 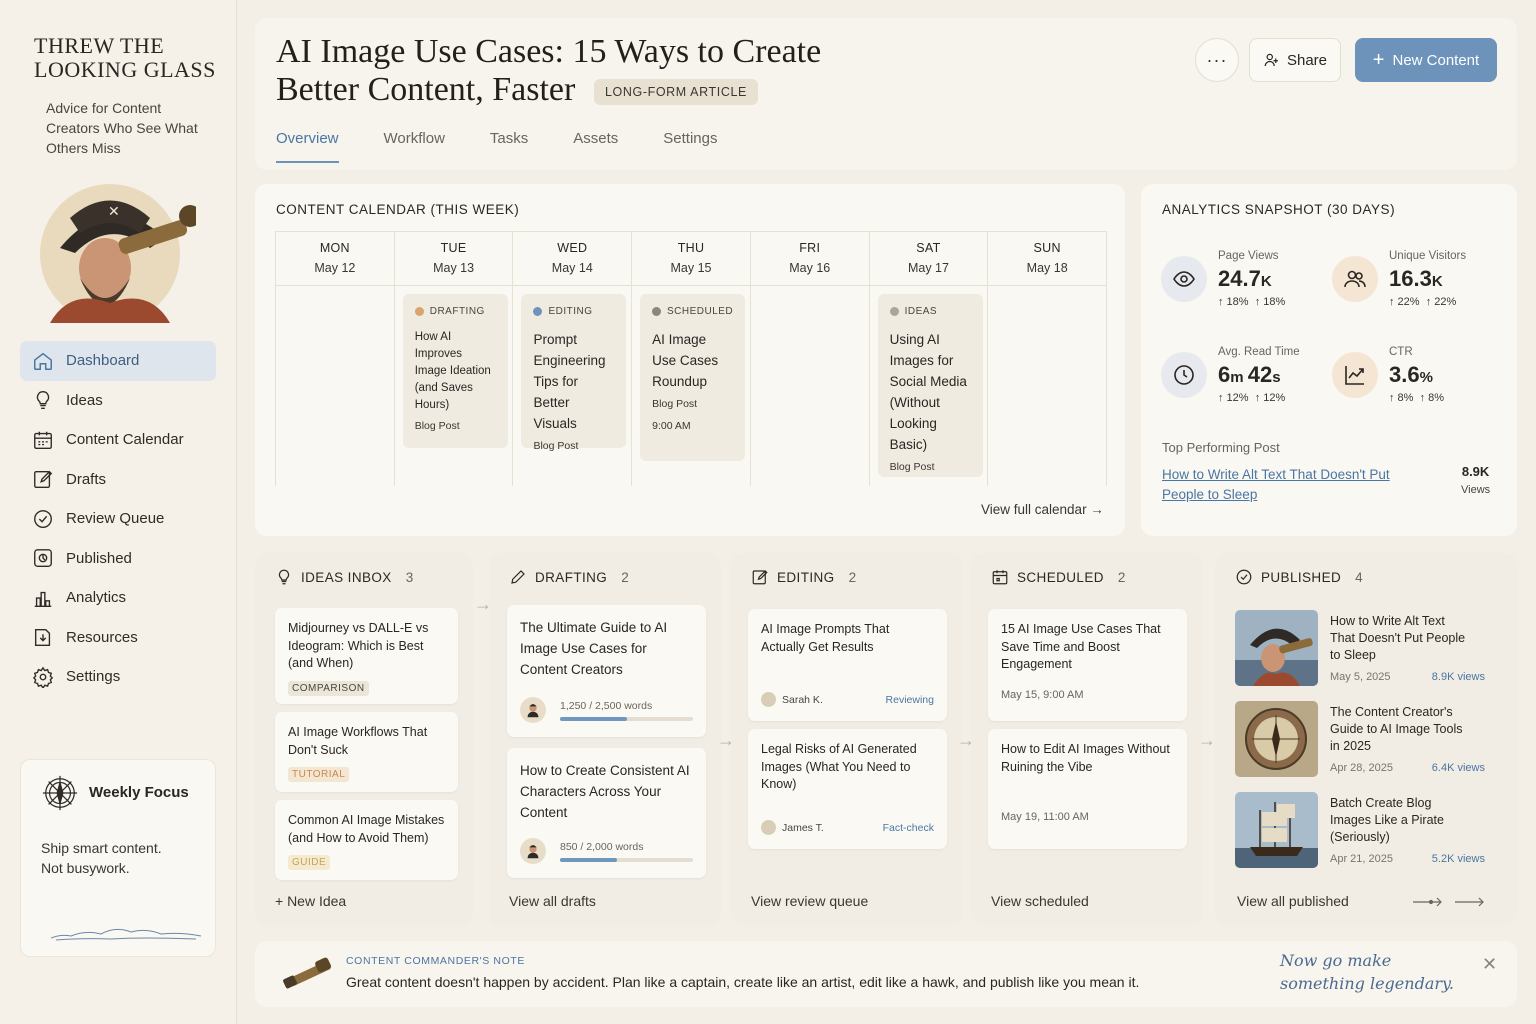 I want to click on sidebar-item-resources: Resources, so click(x=118, y=638).